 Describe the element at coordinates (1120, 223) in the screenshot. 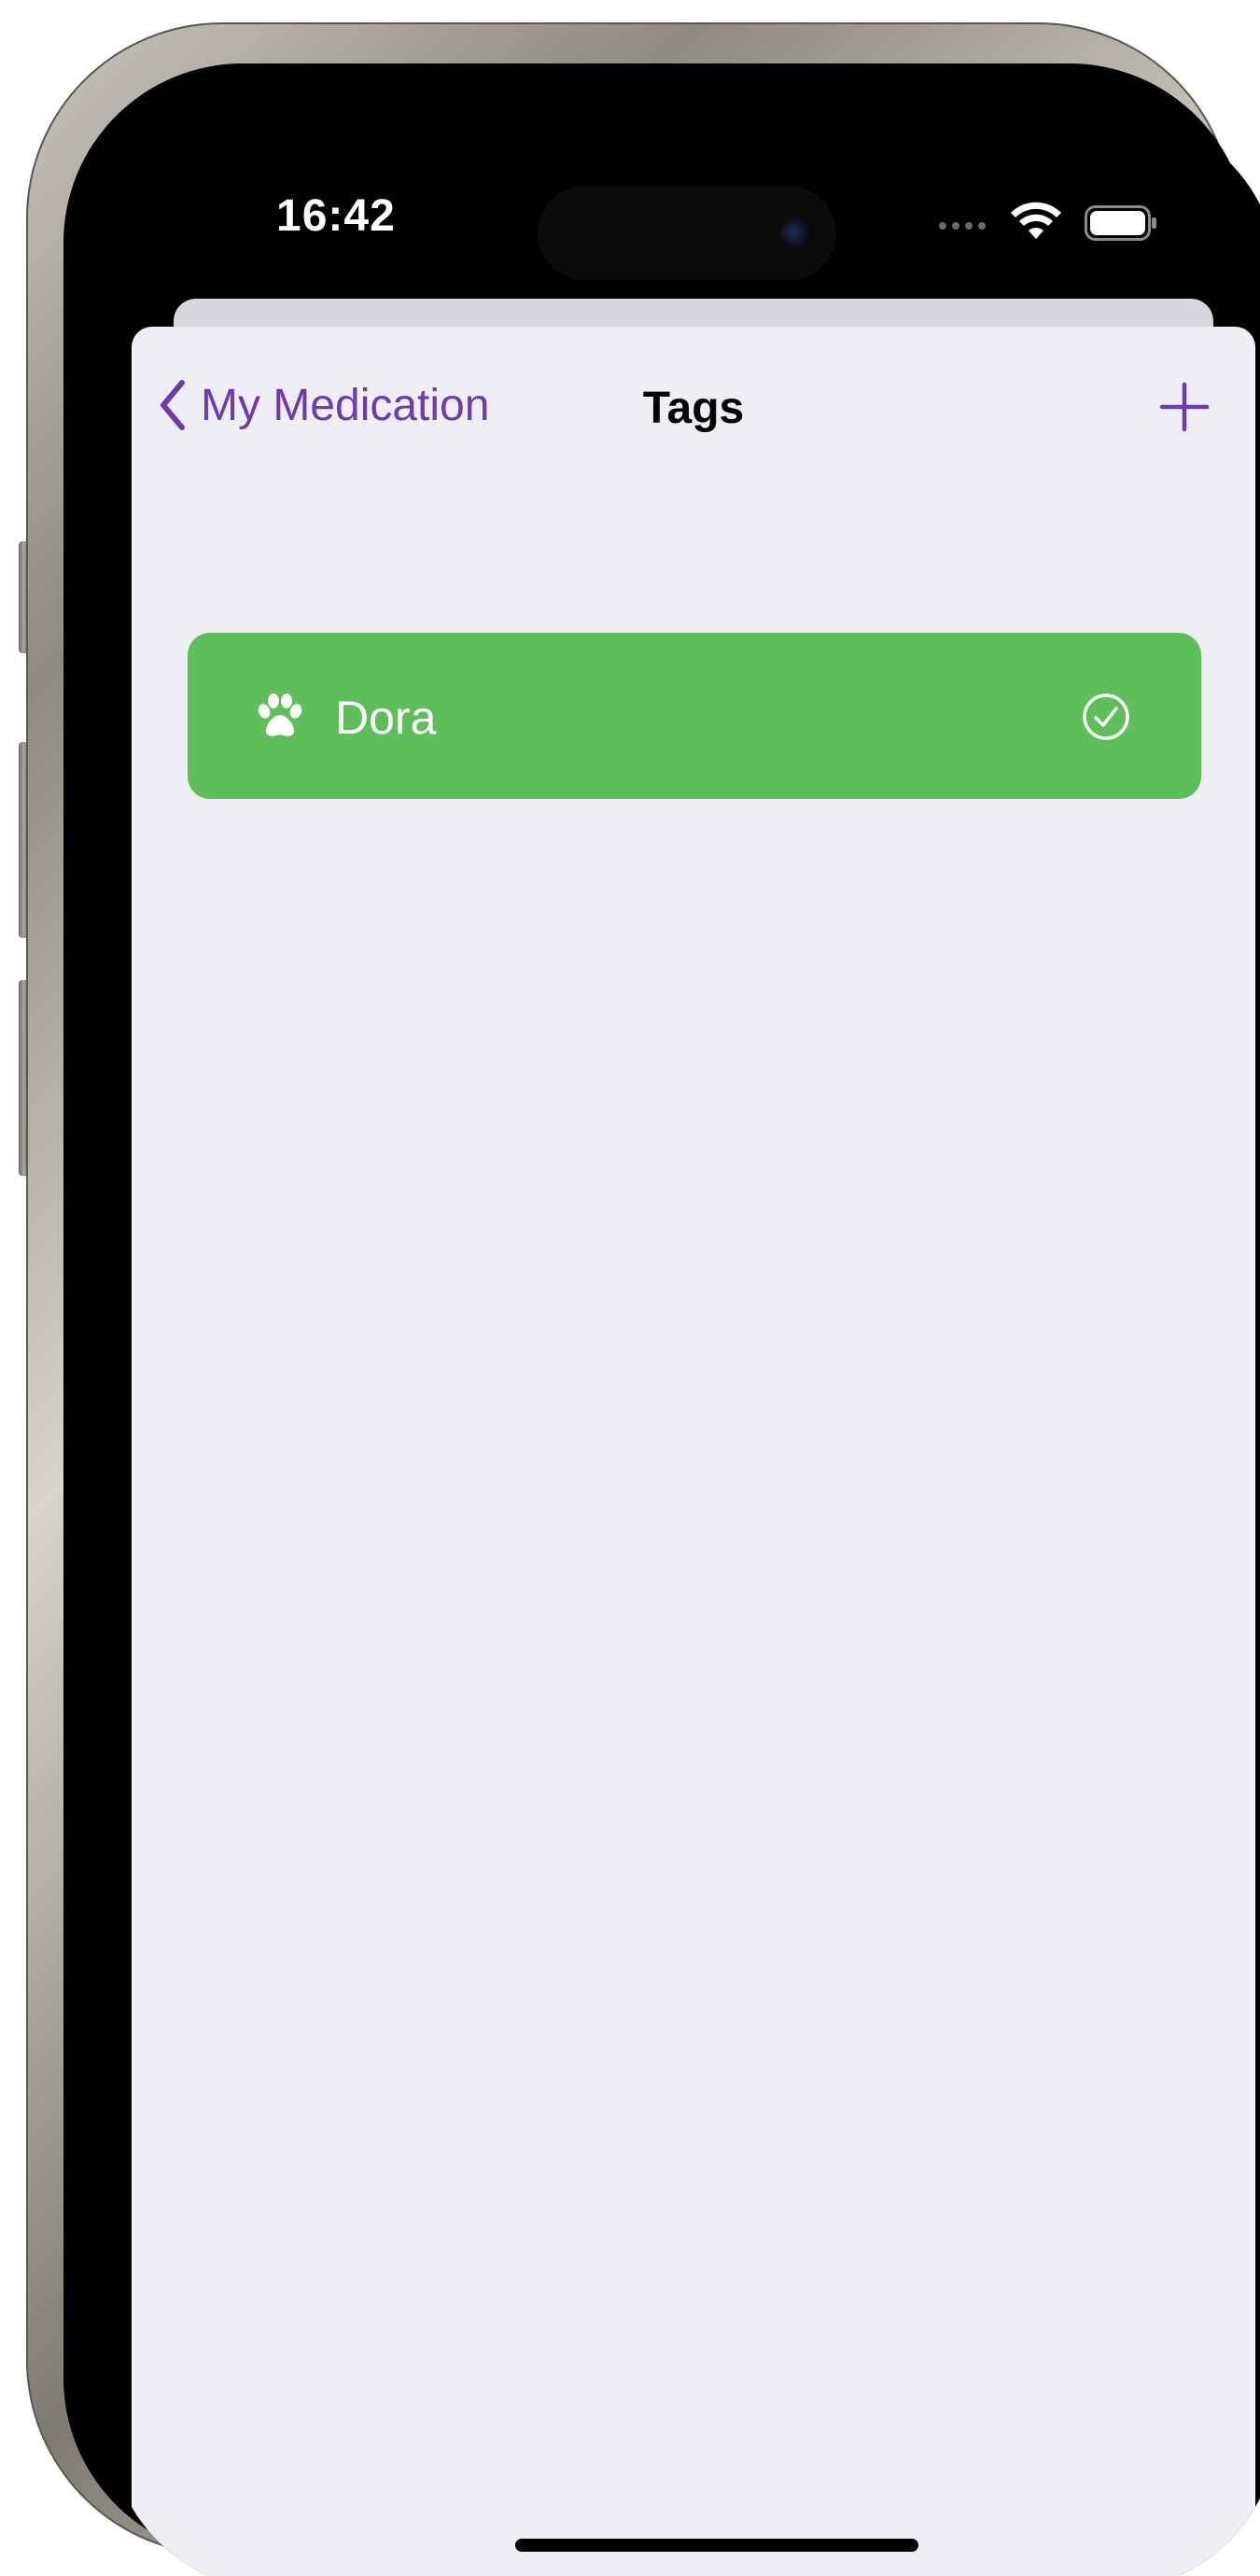

I see `battery-icon` at that location.